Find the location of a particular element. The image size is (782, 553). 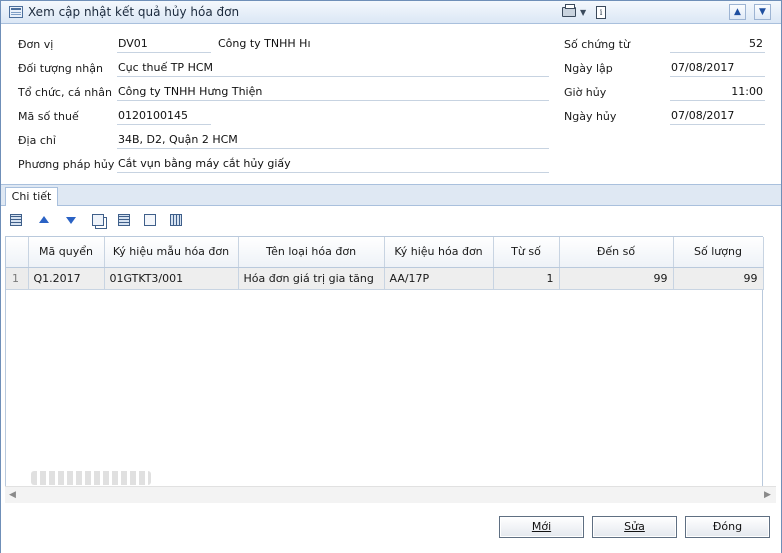

ngay-huy-label: Ngày hủy is located at coordinates (590, 116).